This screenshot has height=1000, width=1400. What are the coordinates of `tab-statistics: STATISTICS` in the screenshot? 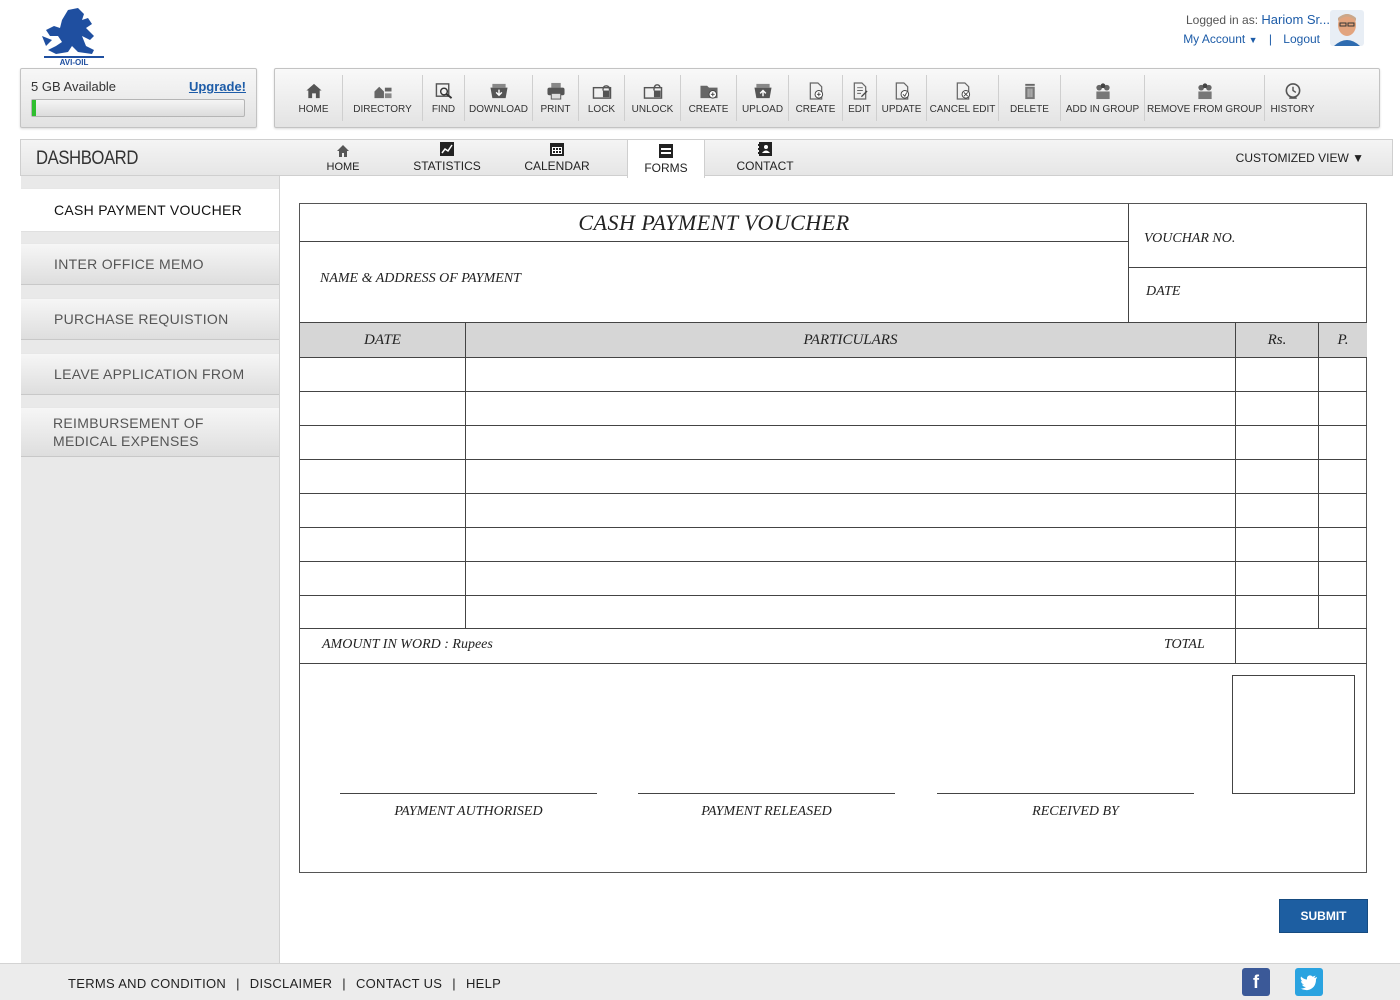 It's located at (447, 158).